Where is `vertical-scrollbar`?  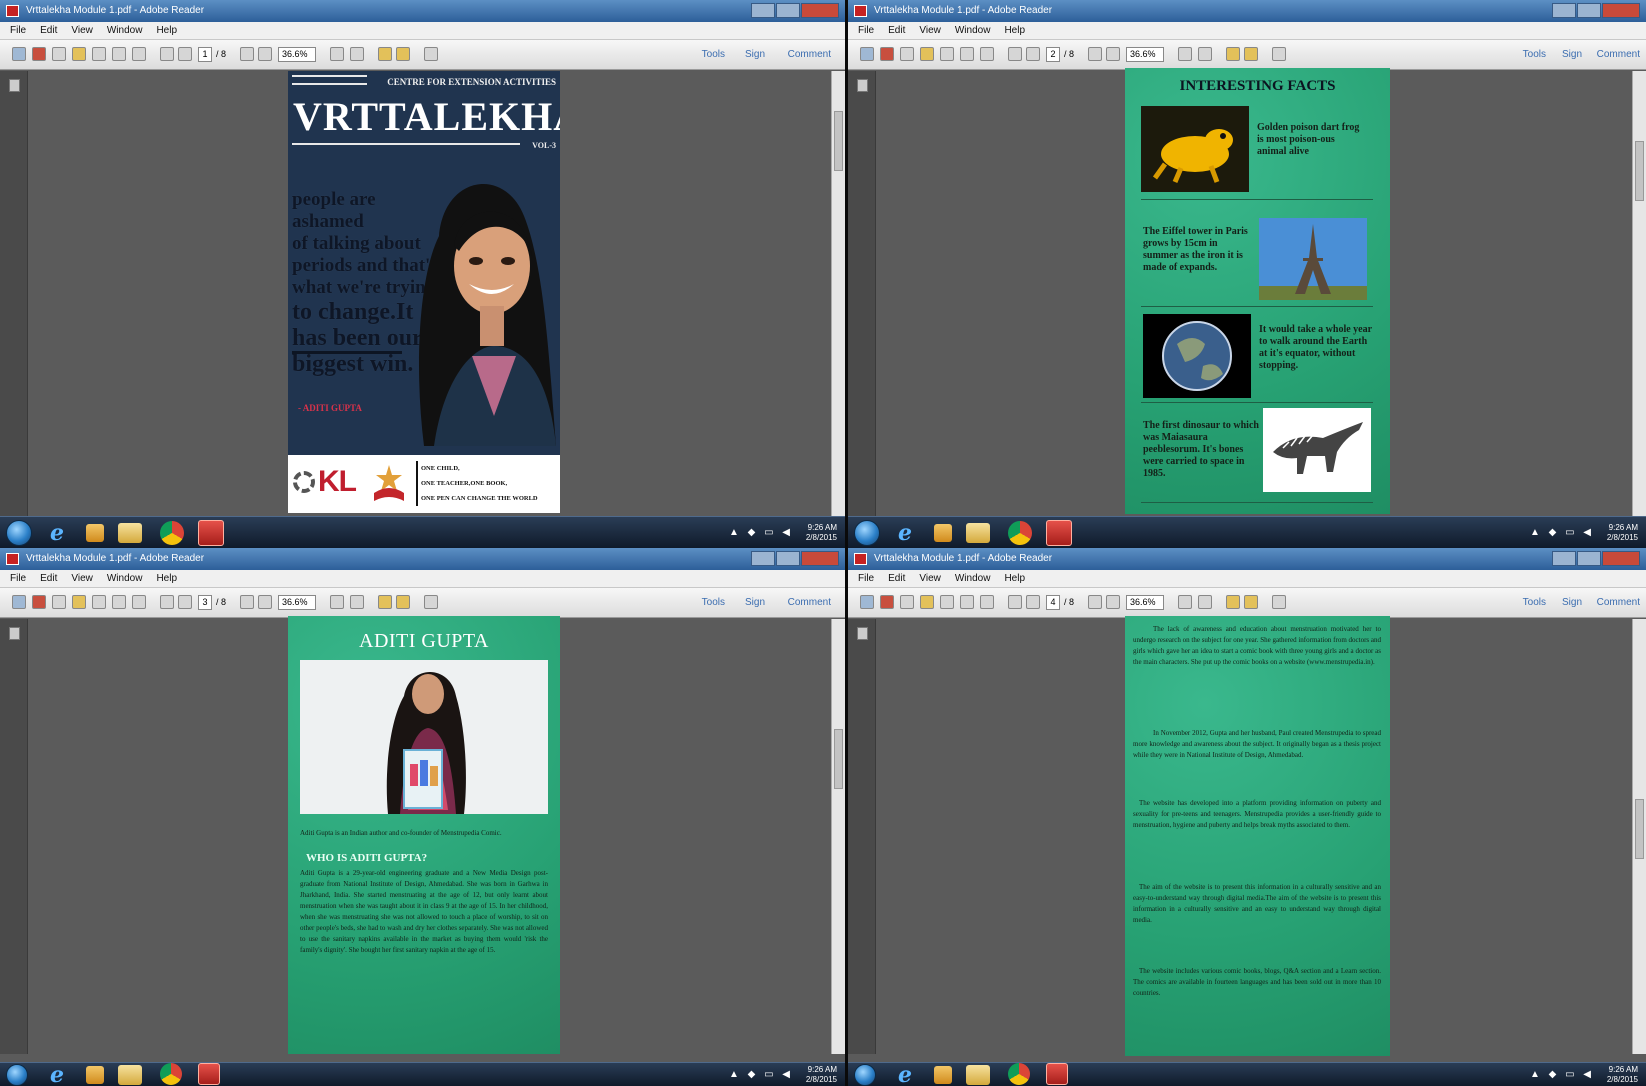
vertical-scrollbar is located at coordinates (838, 293).